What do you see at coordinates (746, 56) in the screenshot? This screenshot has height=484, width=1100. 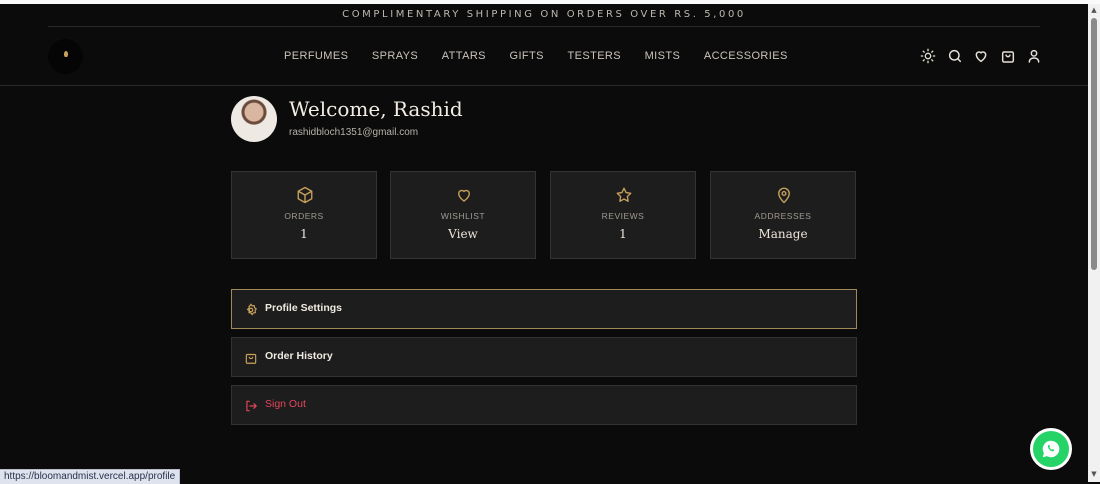 I see `nav-accessories: ACCESSORIES` at bounding box center [746, 56].